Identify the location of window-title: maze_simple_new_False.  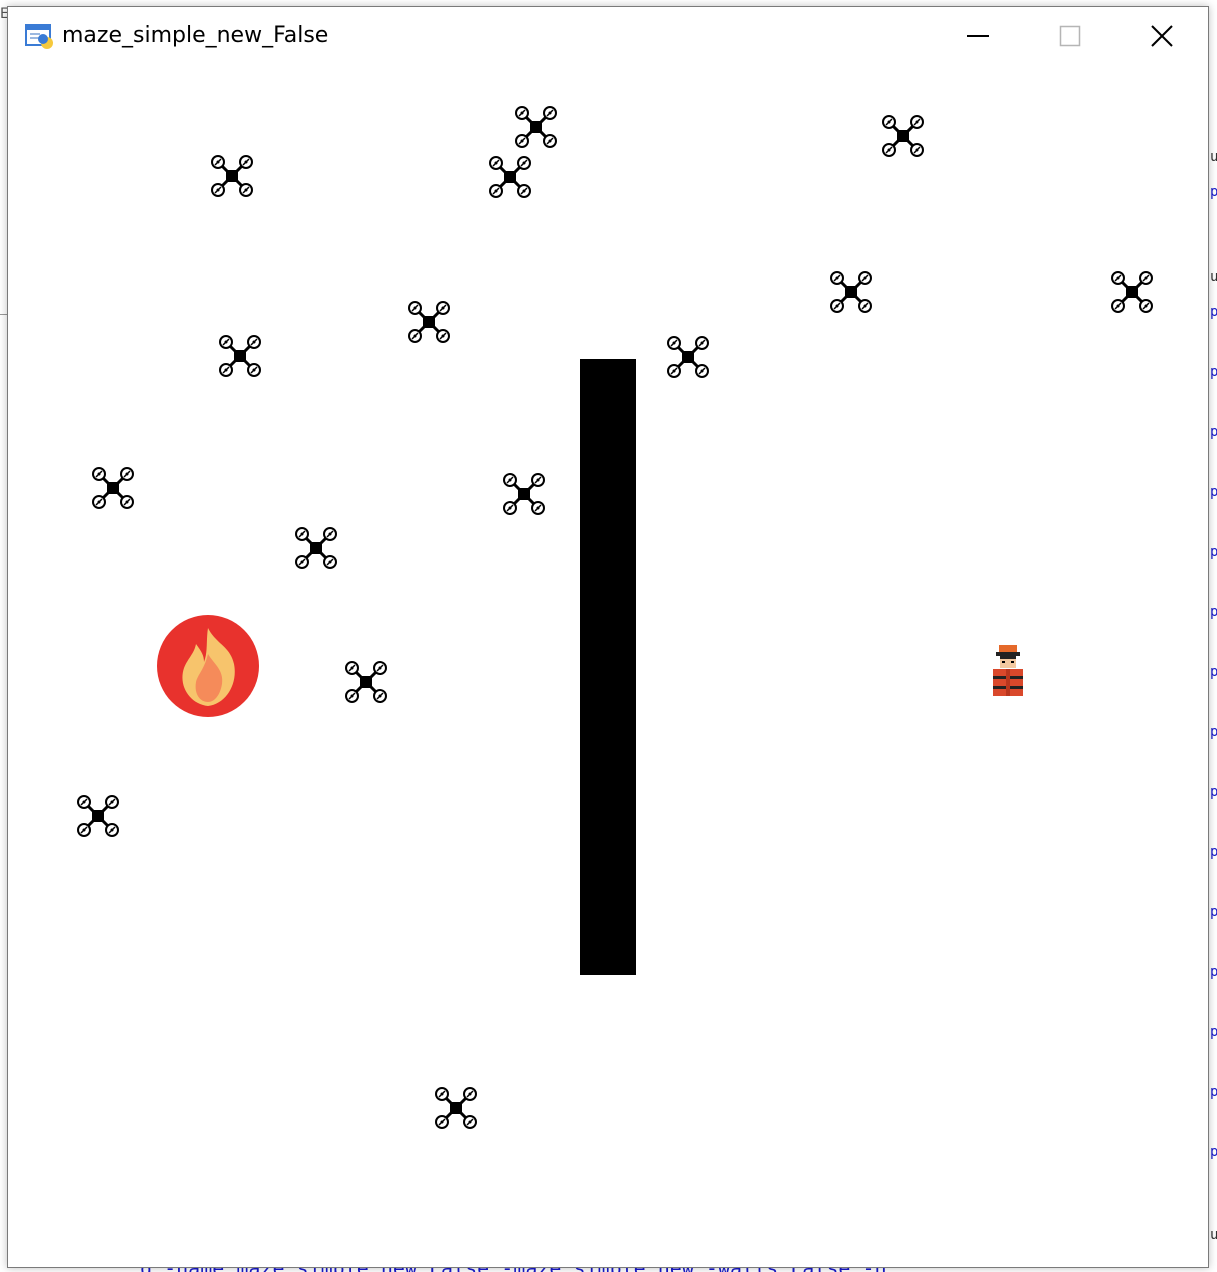
(195, 35).